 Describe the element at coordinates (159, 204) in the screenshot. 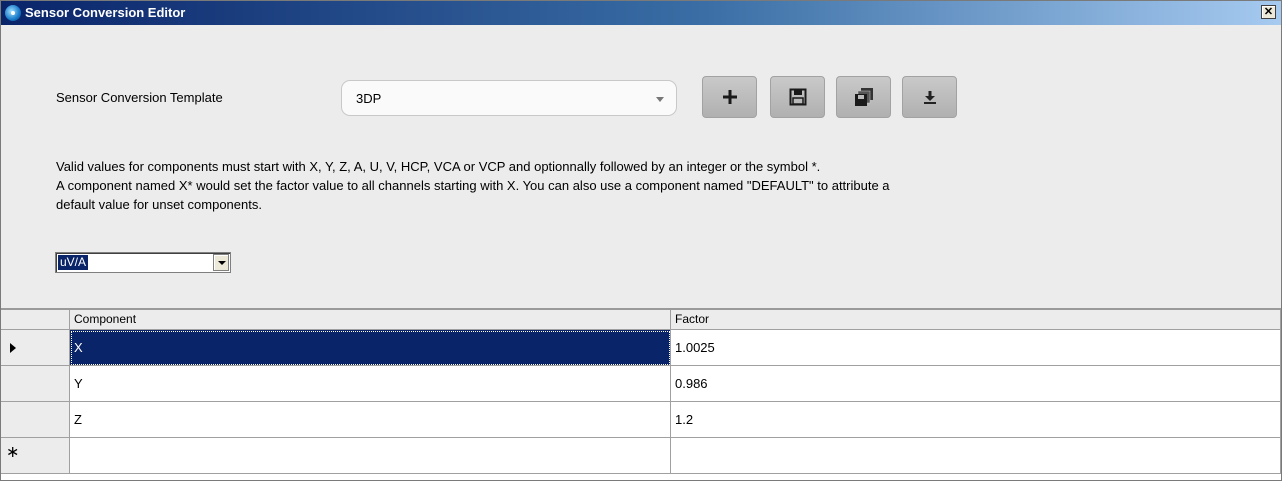

I see `description-line-3: default value for unset components.` at that location.